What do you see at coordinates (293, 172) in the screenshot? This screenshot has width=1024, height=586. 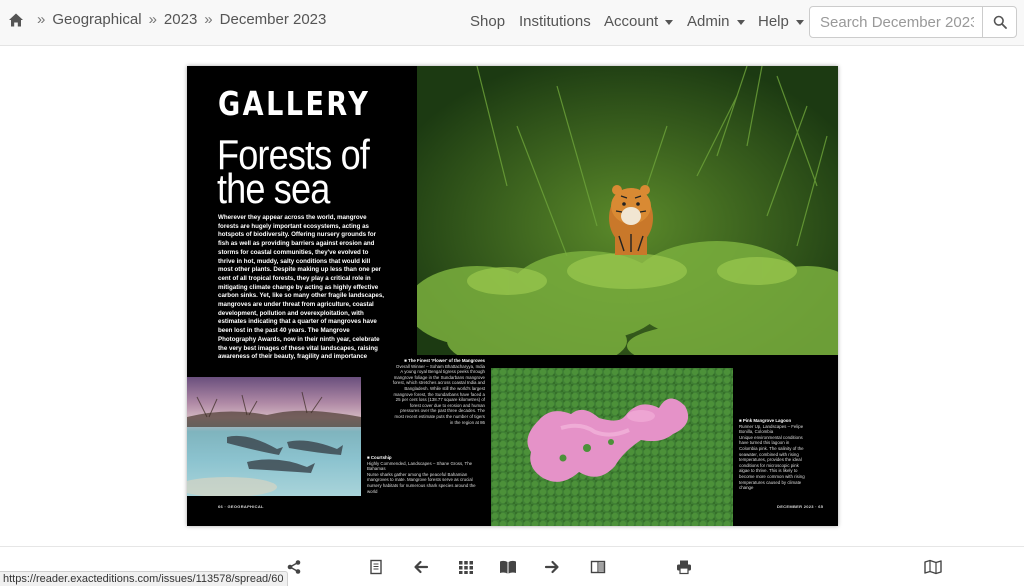 I see `article-title: Forests of the sea` at bounding box center [293, 172].